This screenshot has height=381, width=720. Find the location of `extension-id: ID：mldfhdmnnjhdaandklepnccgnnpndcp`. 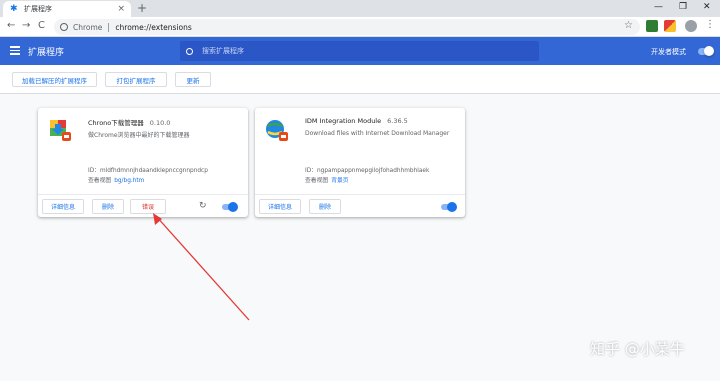

extension-id: ID：mldfhdmnnjhdaandklepnccgnnpndcp is located at coordinates (148, 171).